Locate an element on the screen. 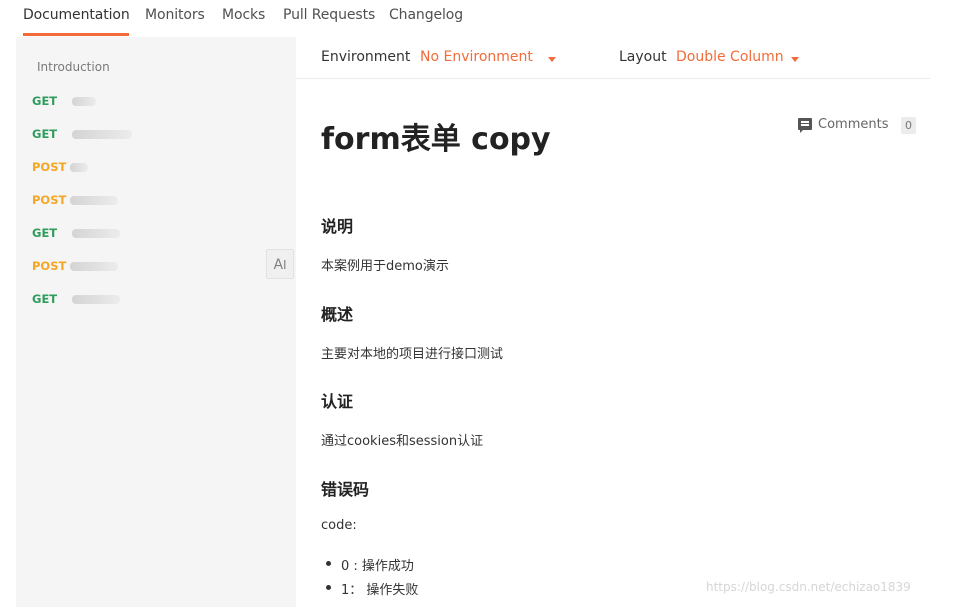 The width and height of the screenshot is (953, 607). list-item-text: 1： 操作失败 is located at coordinates (380, 590).